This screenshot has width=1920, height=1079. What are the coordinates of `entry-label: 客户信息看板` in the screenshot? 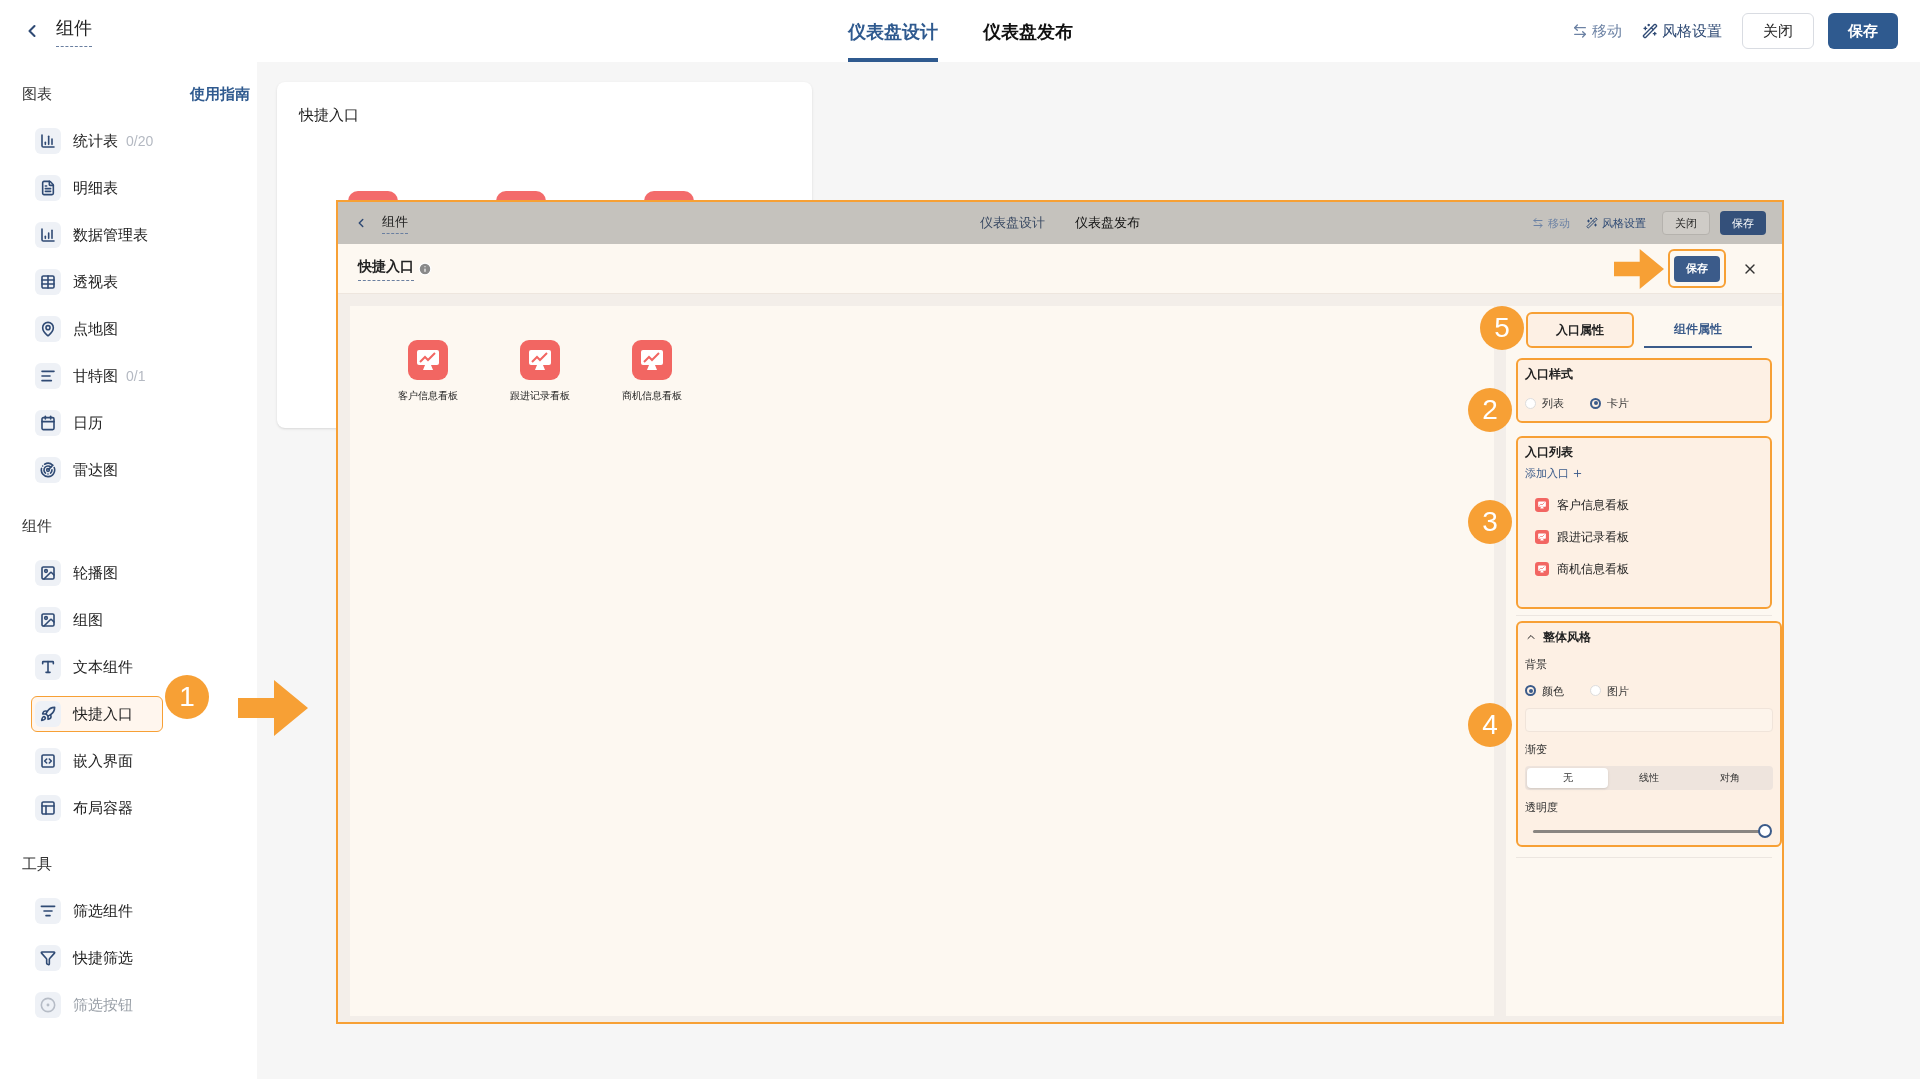 It's located at (428, 396).